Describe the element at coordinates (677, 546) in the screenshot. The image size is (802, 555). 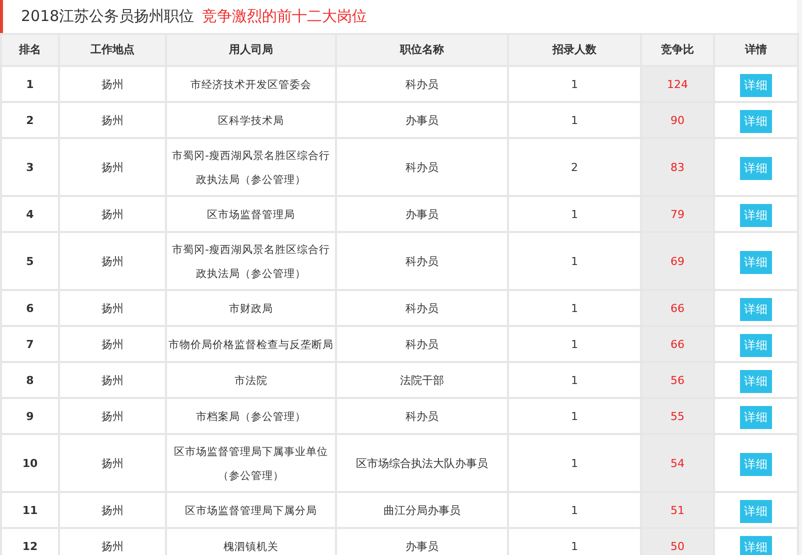
I see `table-cell: 50` at that location.